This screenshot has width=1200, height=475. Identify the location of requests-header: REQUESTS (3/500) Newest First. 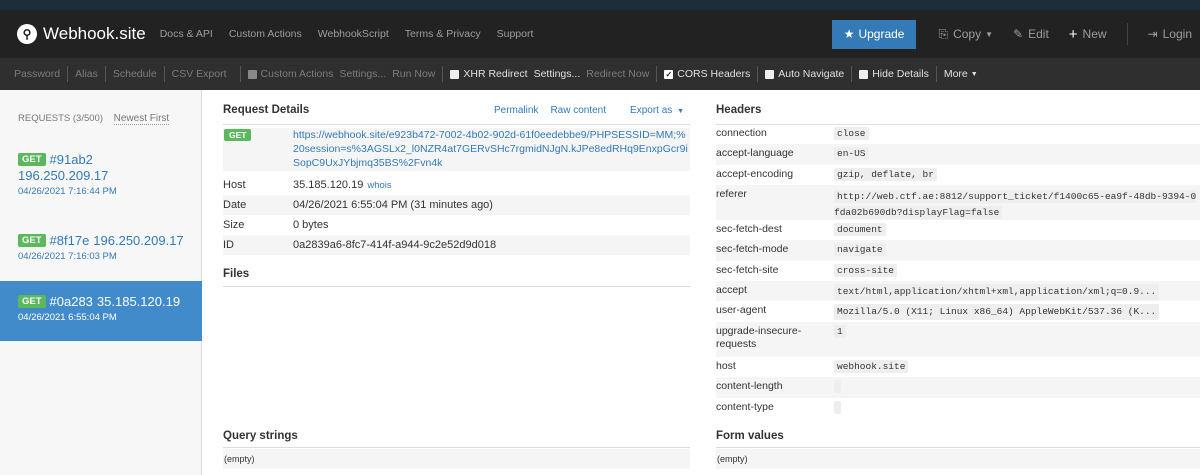
(94, 119).